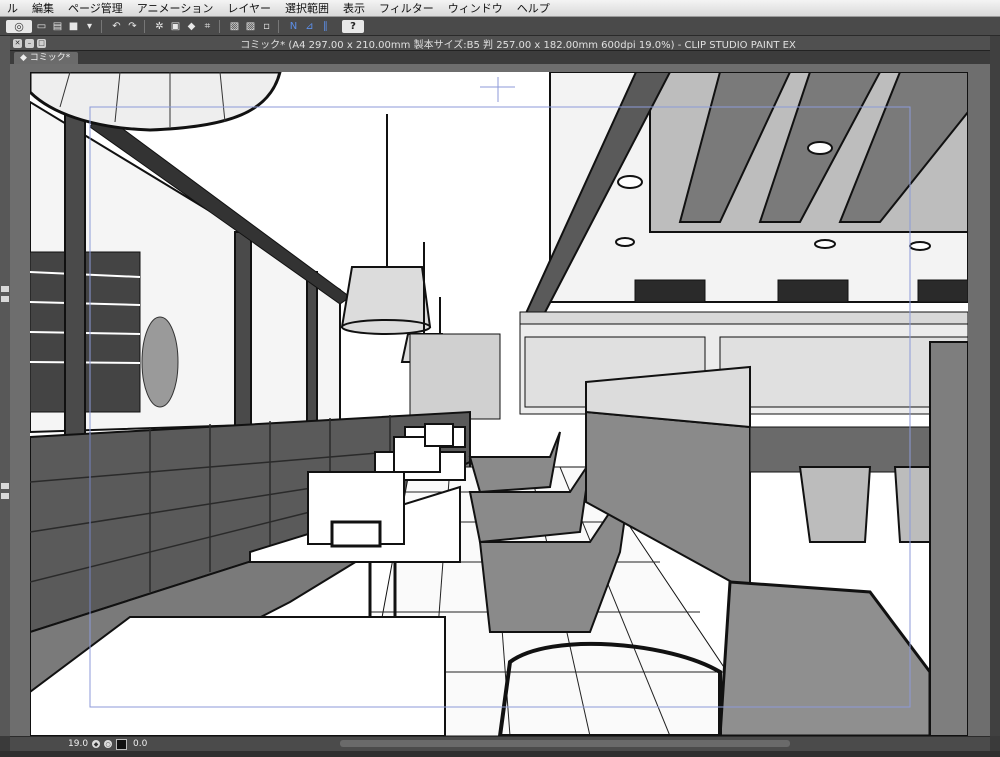 Image resolution: width=1000 pixels, height=757 pixels. What do you see at coordinates (132, 26) in the screenshot?
I see `redo-icon: ↷` at bounding box center [132, 26].